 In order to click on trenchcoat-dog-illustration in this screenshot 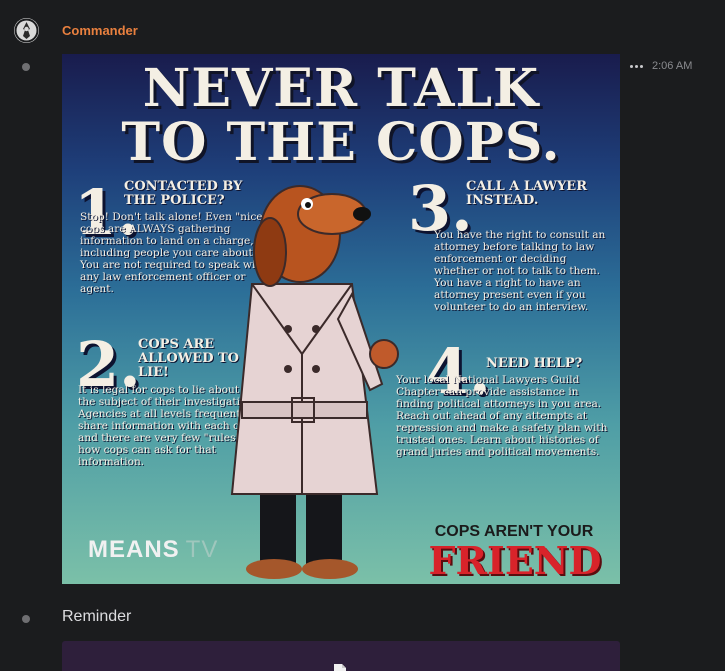, I will do `click(314, 382)`.